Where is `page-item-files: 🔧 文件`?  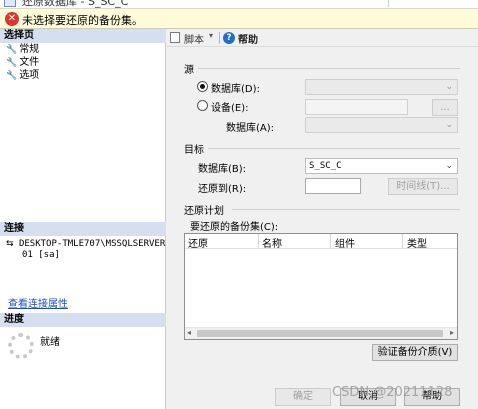
page-item-files: 🔧 文件 is located at coordinates (22, 63).